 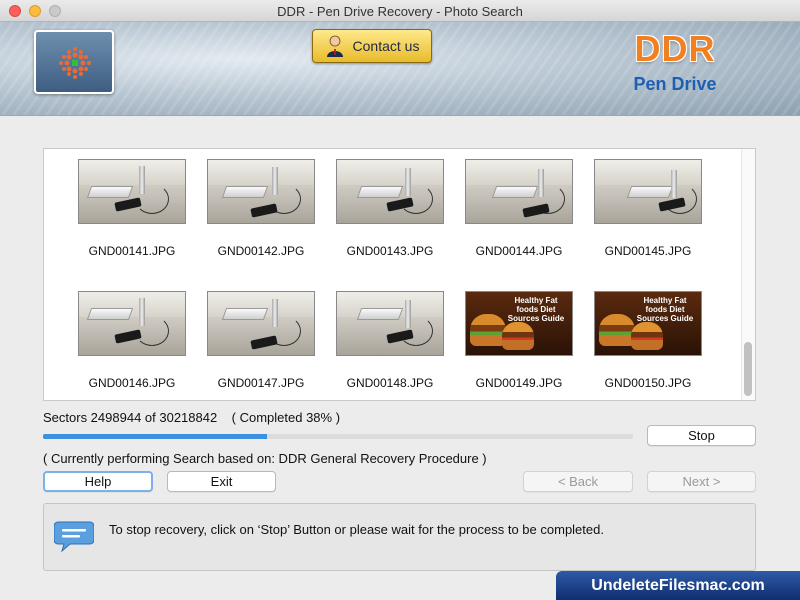 I want to click on photo-filename: GND00145.JPG, so click(x=648, y=251).